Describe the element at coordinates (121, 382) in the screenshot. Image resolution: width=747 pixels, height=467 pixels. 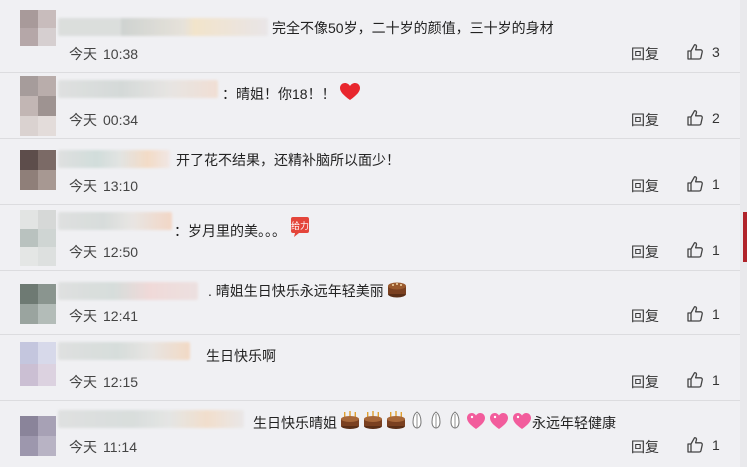
I see `time-value: 12:15` at that location.